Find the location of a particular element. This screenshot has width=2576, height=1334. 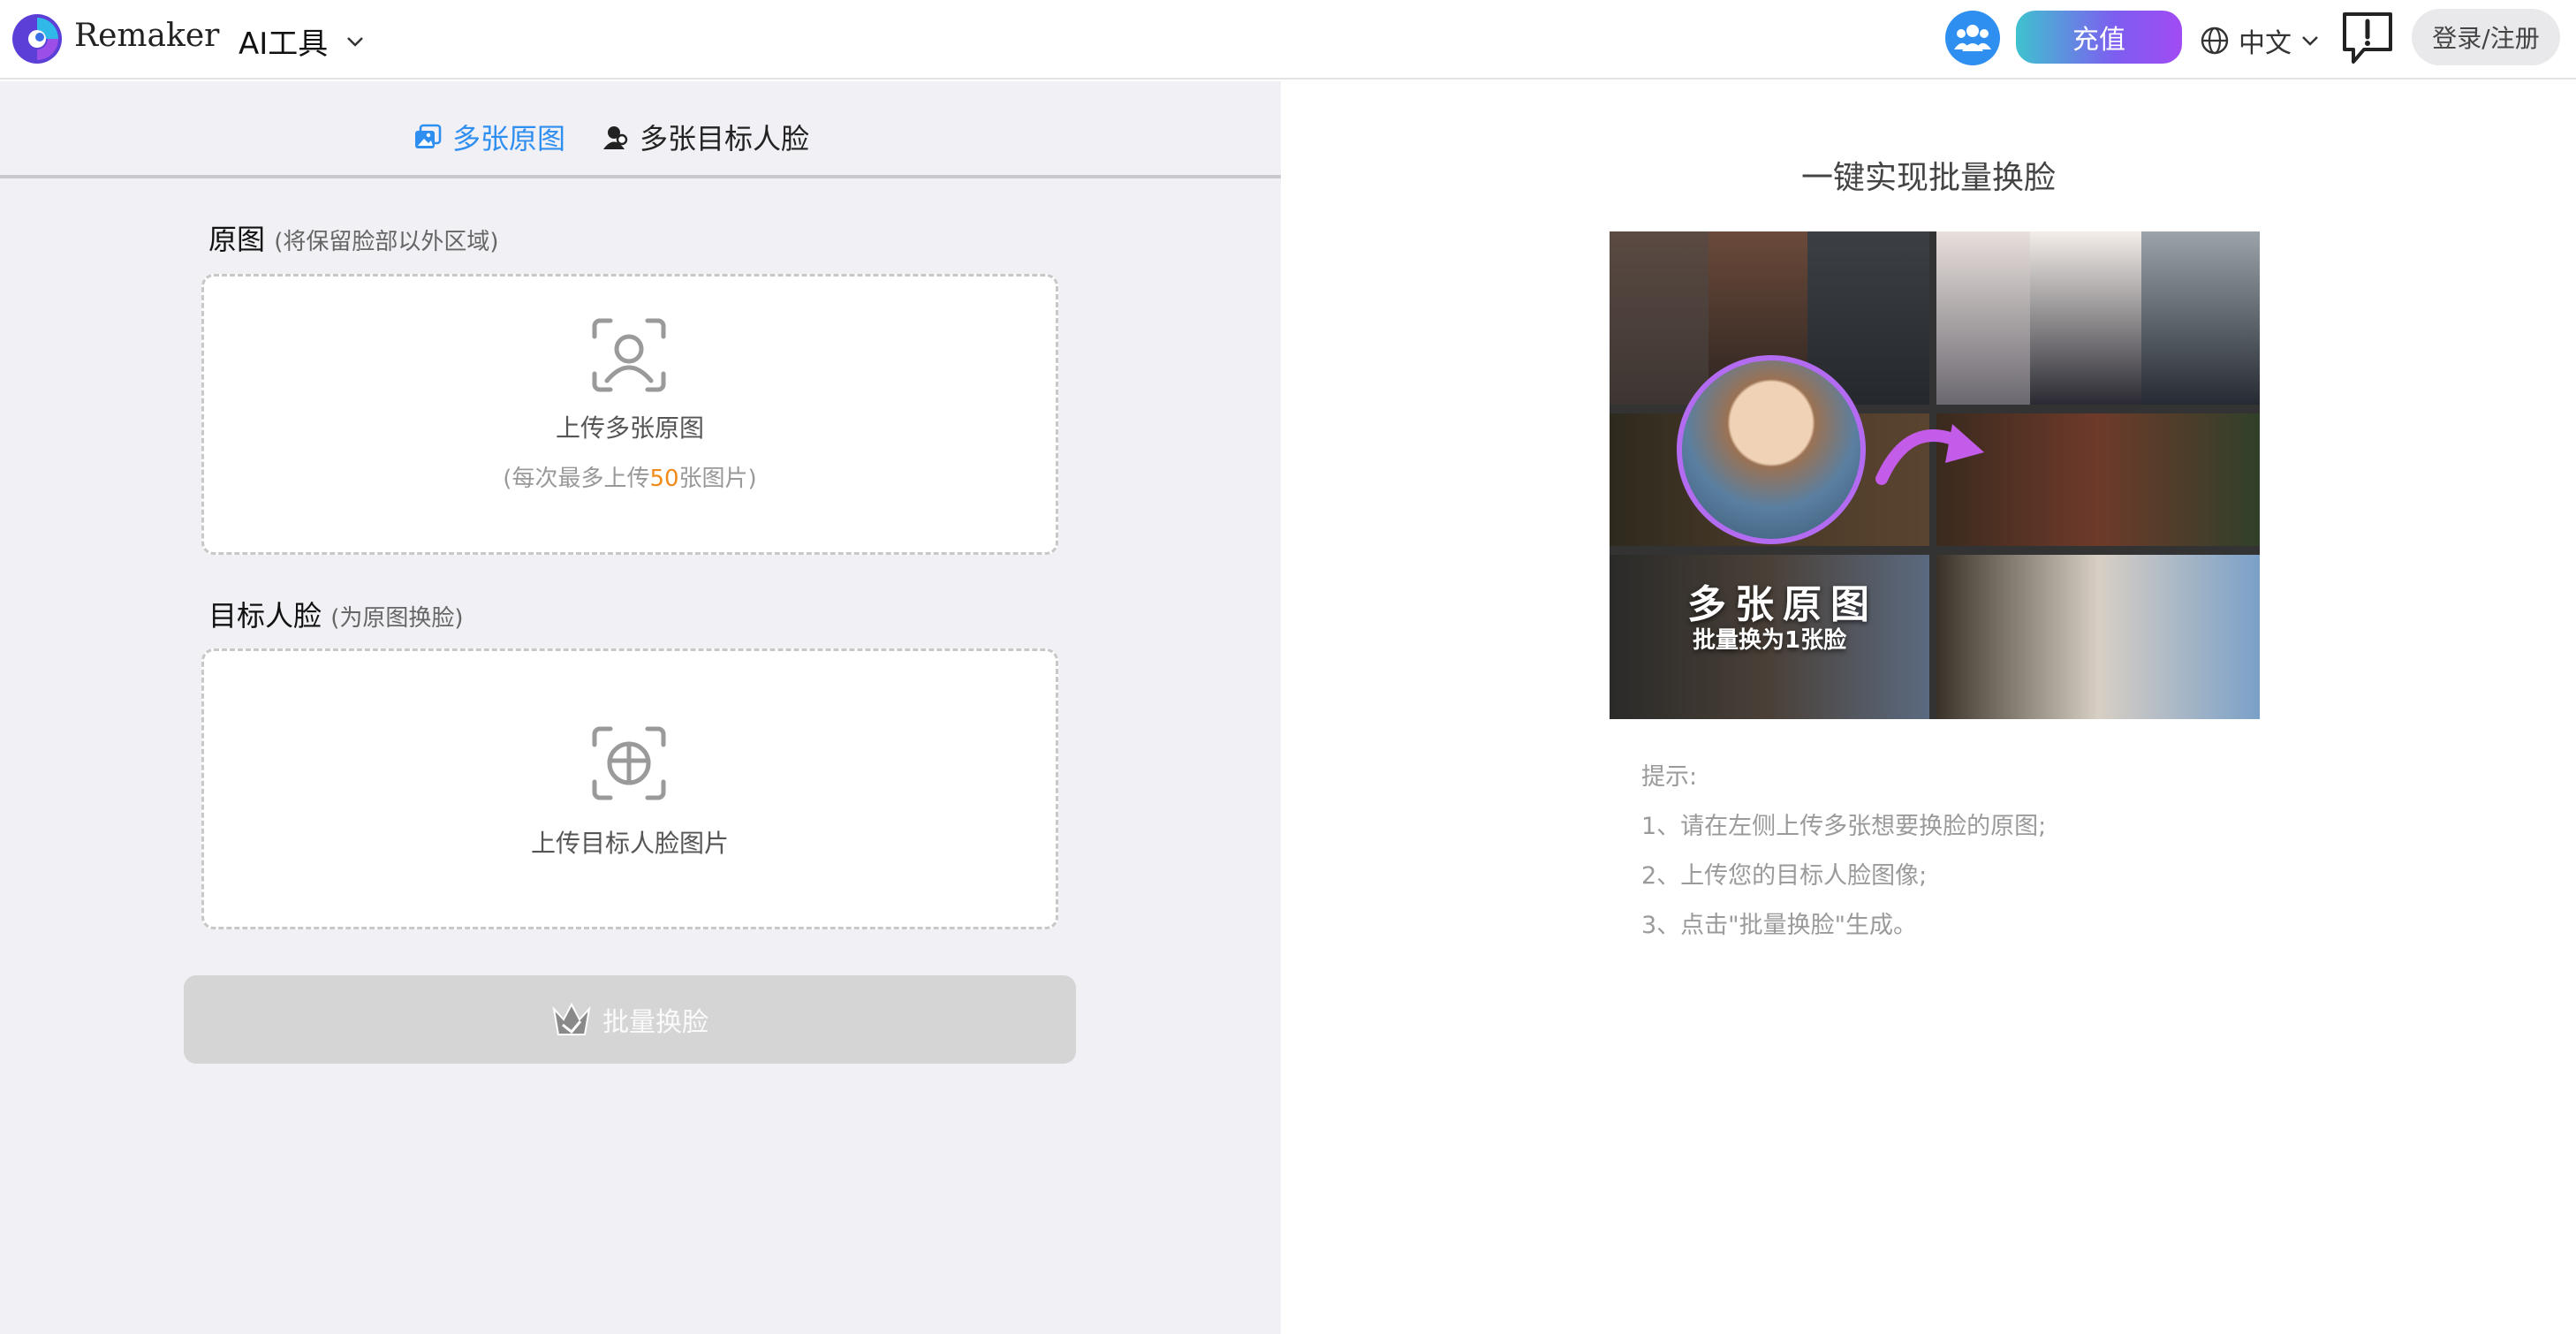

mode-tabs: 多张原图 多张目标人脸 is located at coordinates (641, 129).